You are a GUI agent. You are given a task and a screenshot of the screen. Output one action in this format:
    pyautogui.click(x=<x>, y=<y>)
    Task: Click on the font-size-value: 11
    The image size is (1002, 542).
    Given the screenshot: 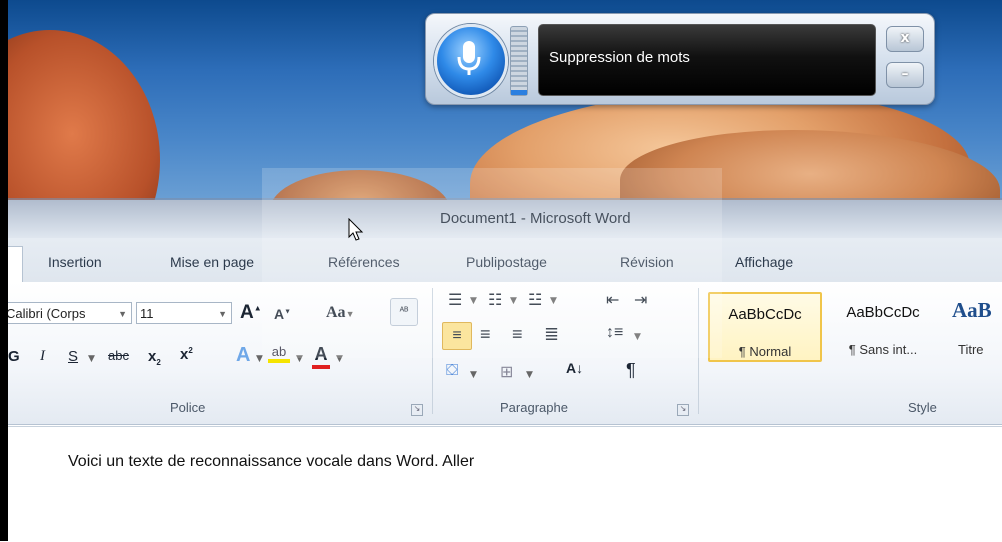 What is the action you would take?
    pyautogui.click(x=147, y=313)
    